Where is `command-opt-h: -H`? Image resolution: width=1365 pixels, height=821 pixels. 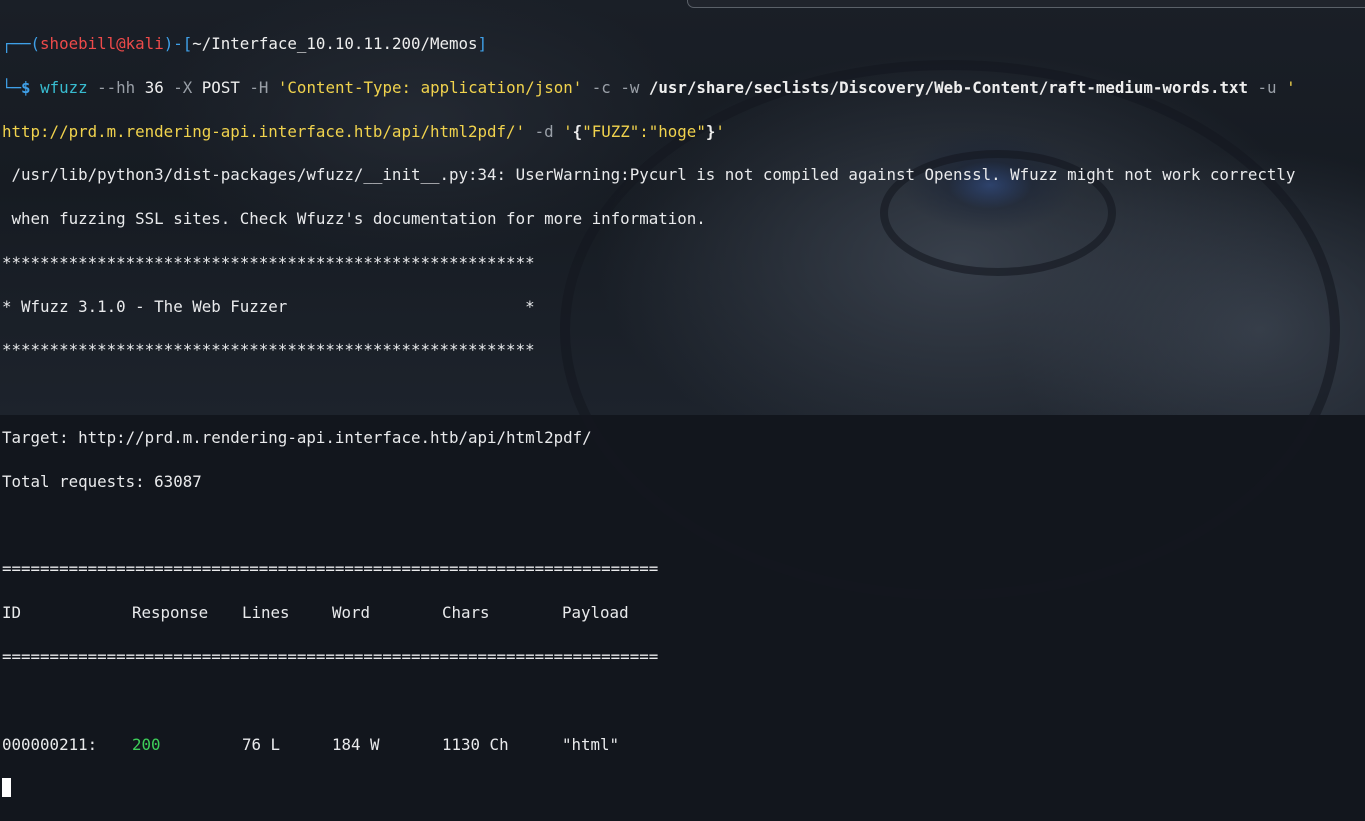
command-opt-h: -H is located at coordinates (259, 87).